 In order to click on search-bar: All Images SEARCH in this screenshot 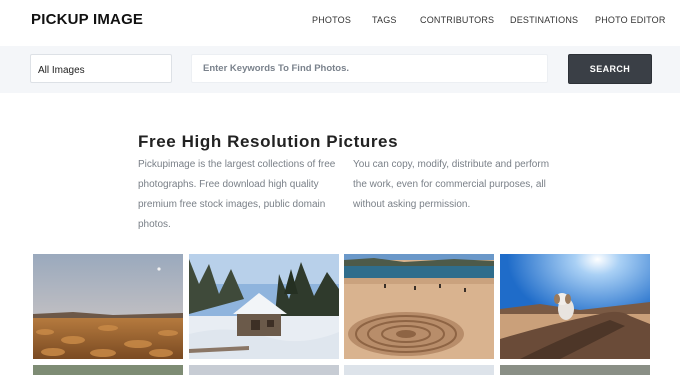, I will do `click(340, 69)`.